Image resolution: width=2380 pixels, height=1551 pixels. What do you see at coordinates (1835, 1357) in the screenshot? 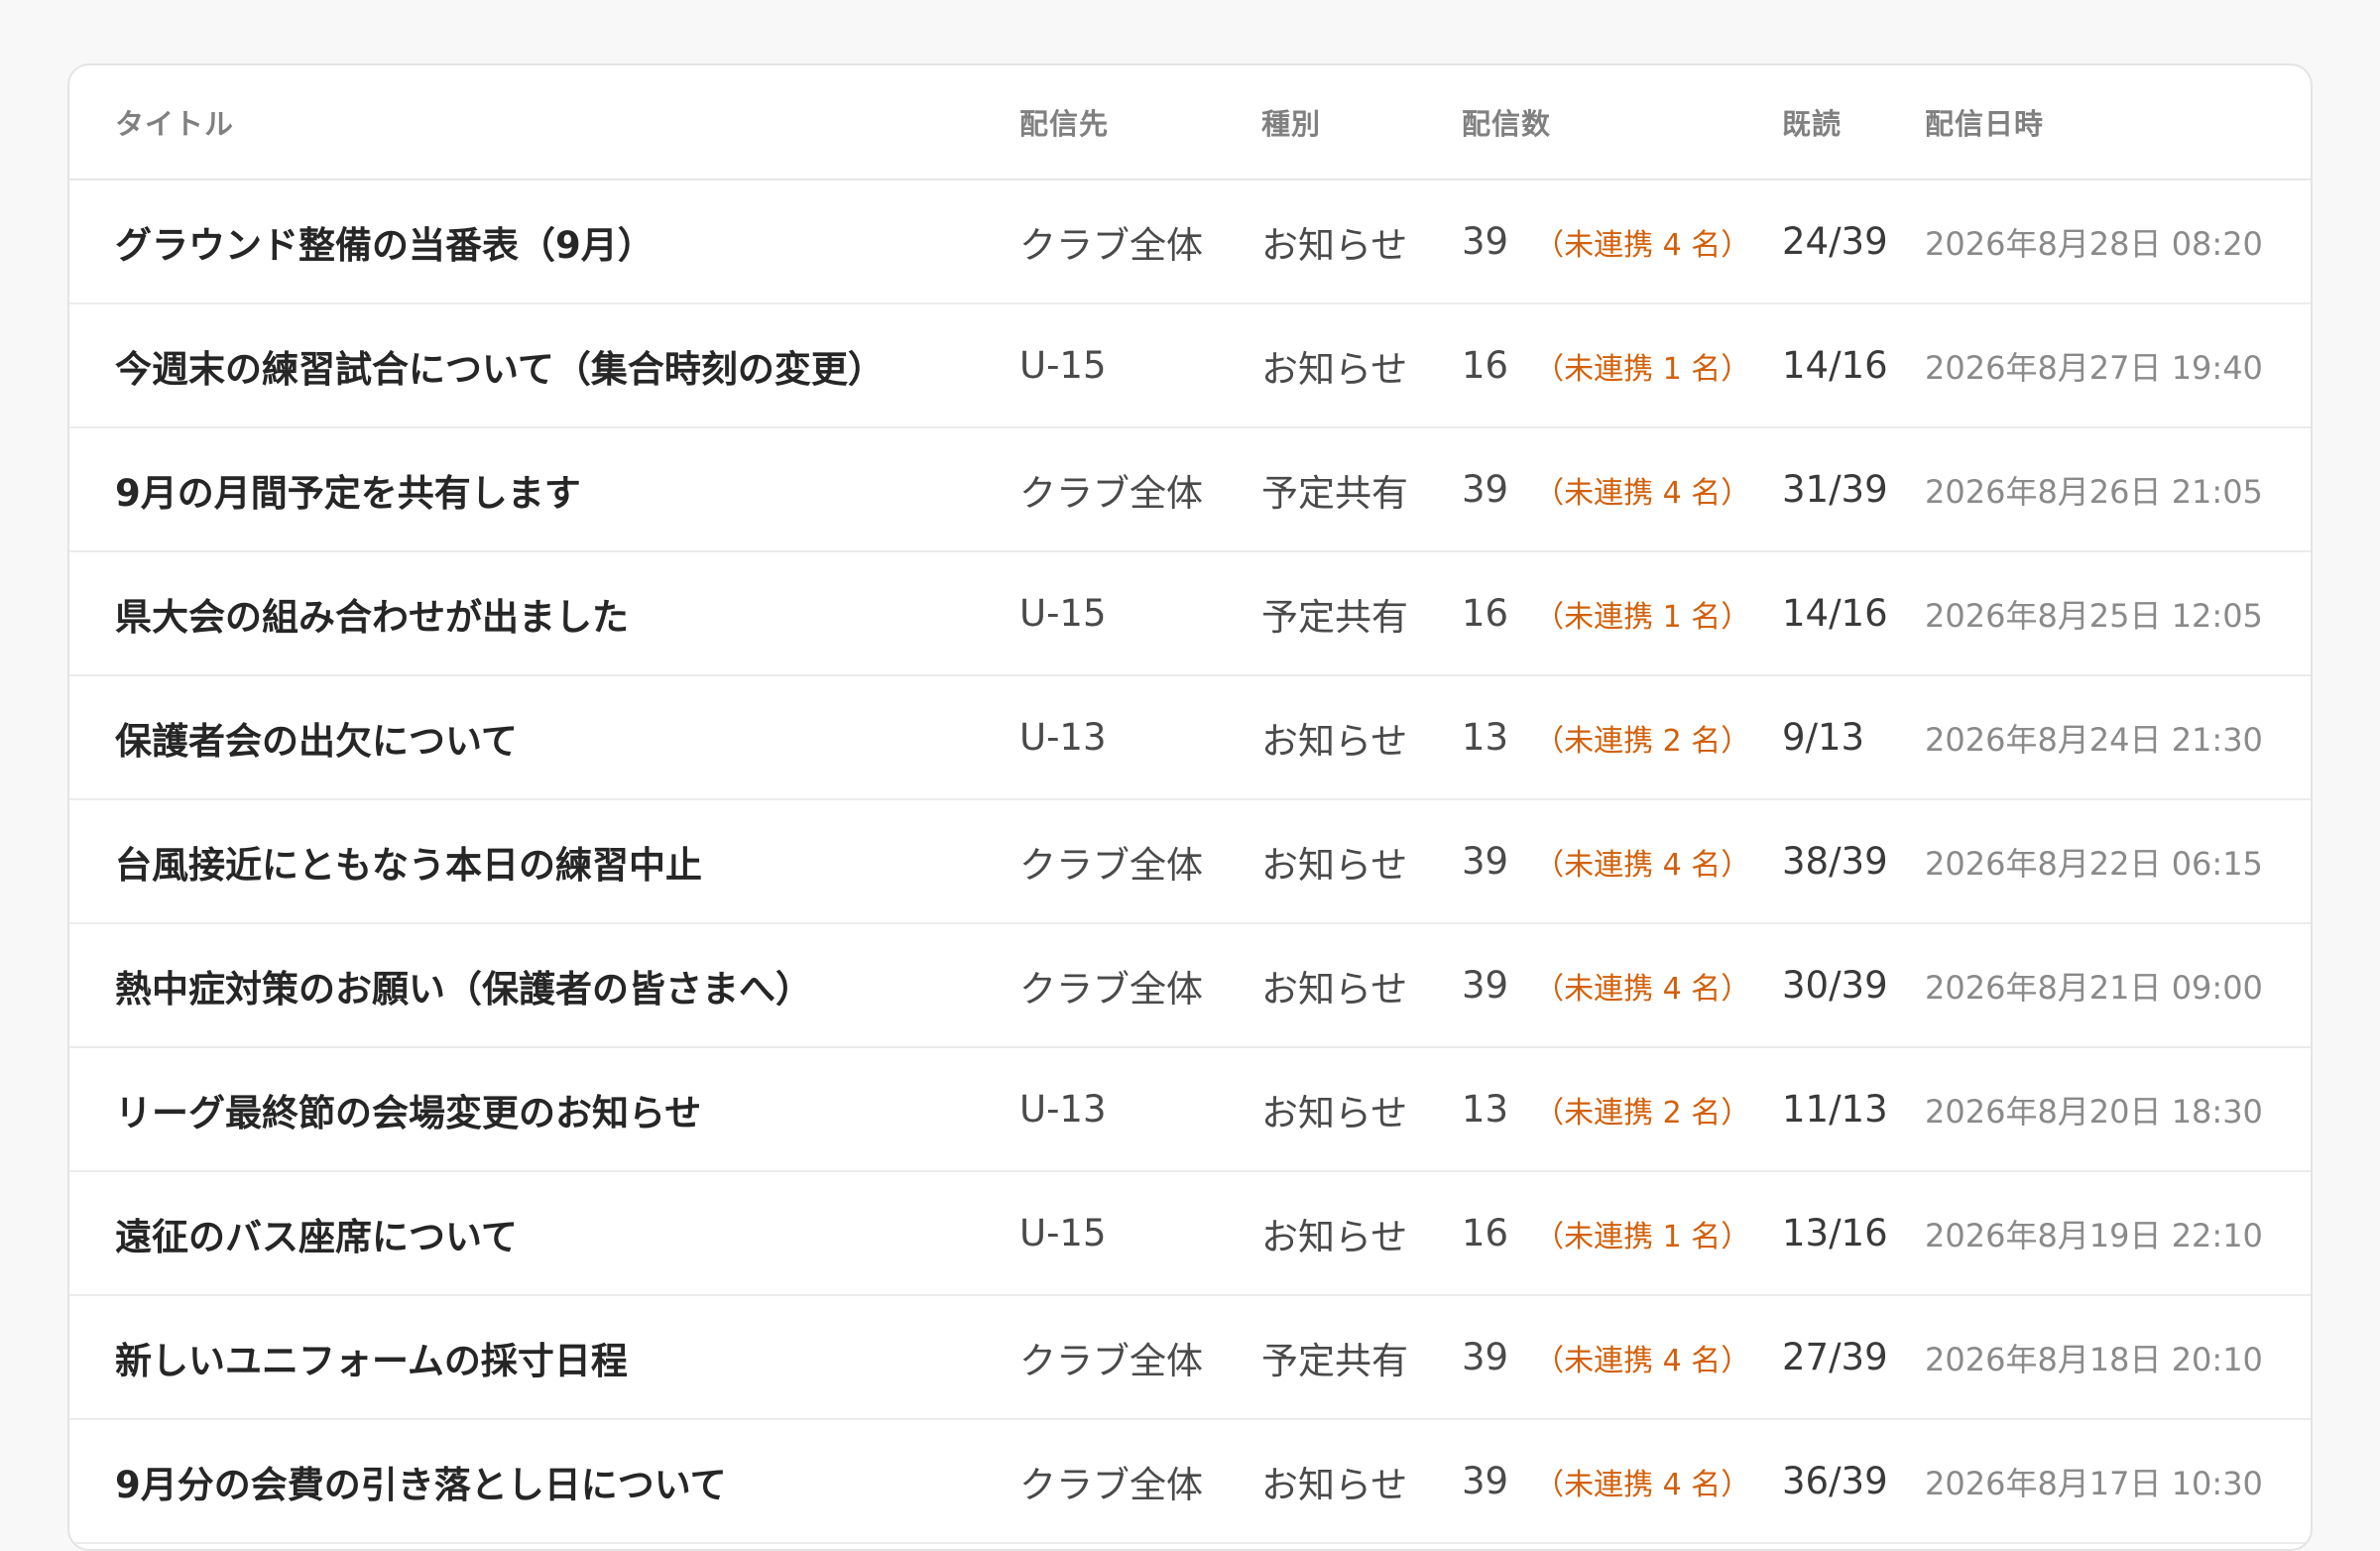
I see `read-count: 27/39` at bounding box center [1835, 1357].